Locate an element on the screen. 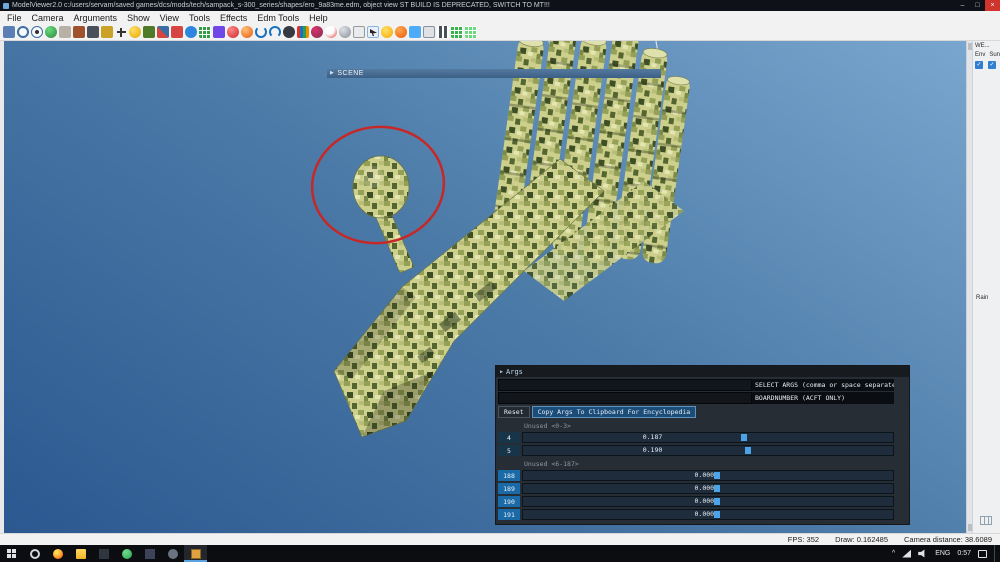 The width and height of the screenshot is (1000, 562). boardnumber-row: BOARDNUMBER (ACFT ONLY) is located at coordinates (696, 398).